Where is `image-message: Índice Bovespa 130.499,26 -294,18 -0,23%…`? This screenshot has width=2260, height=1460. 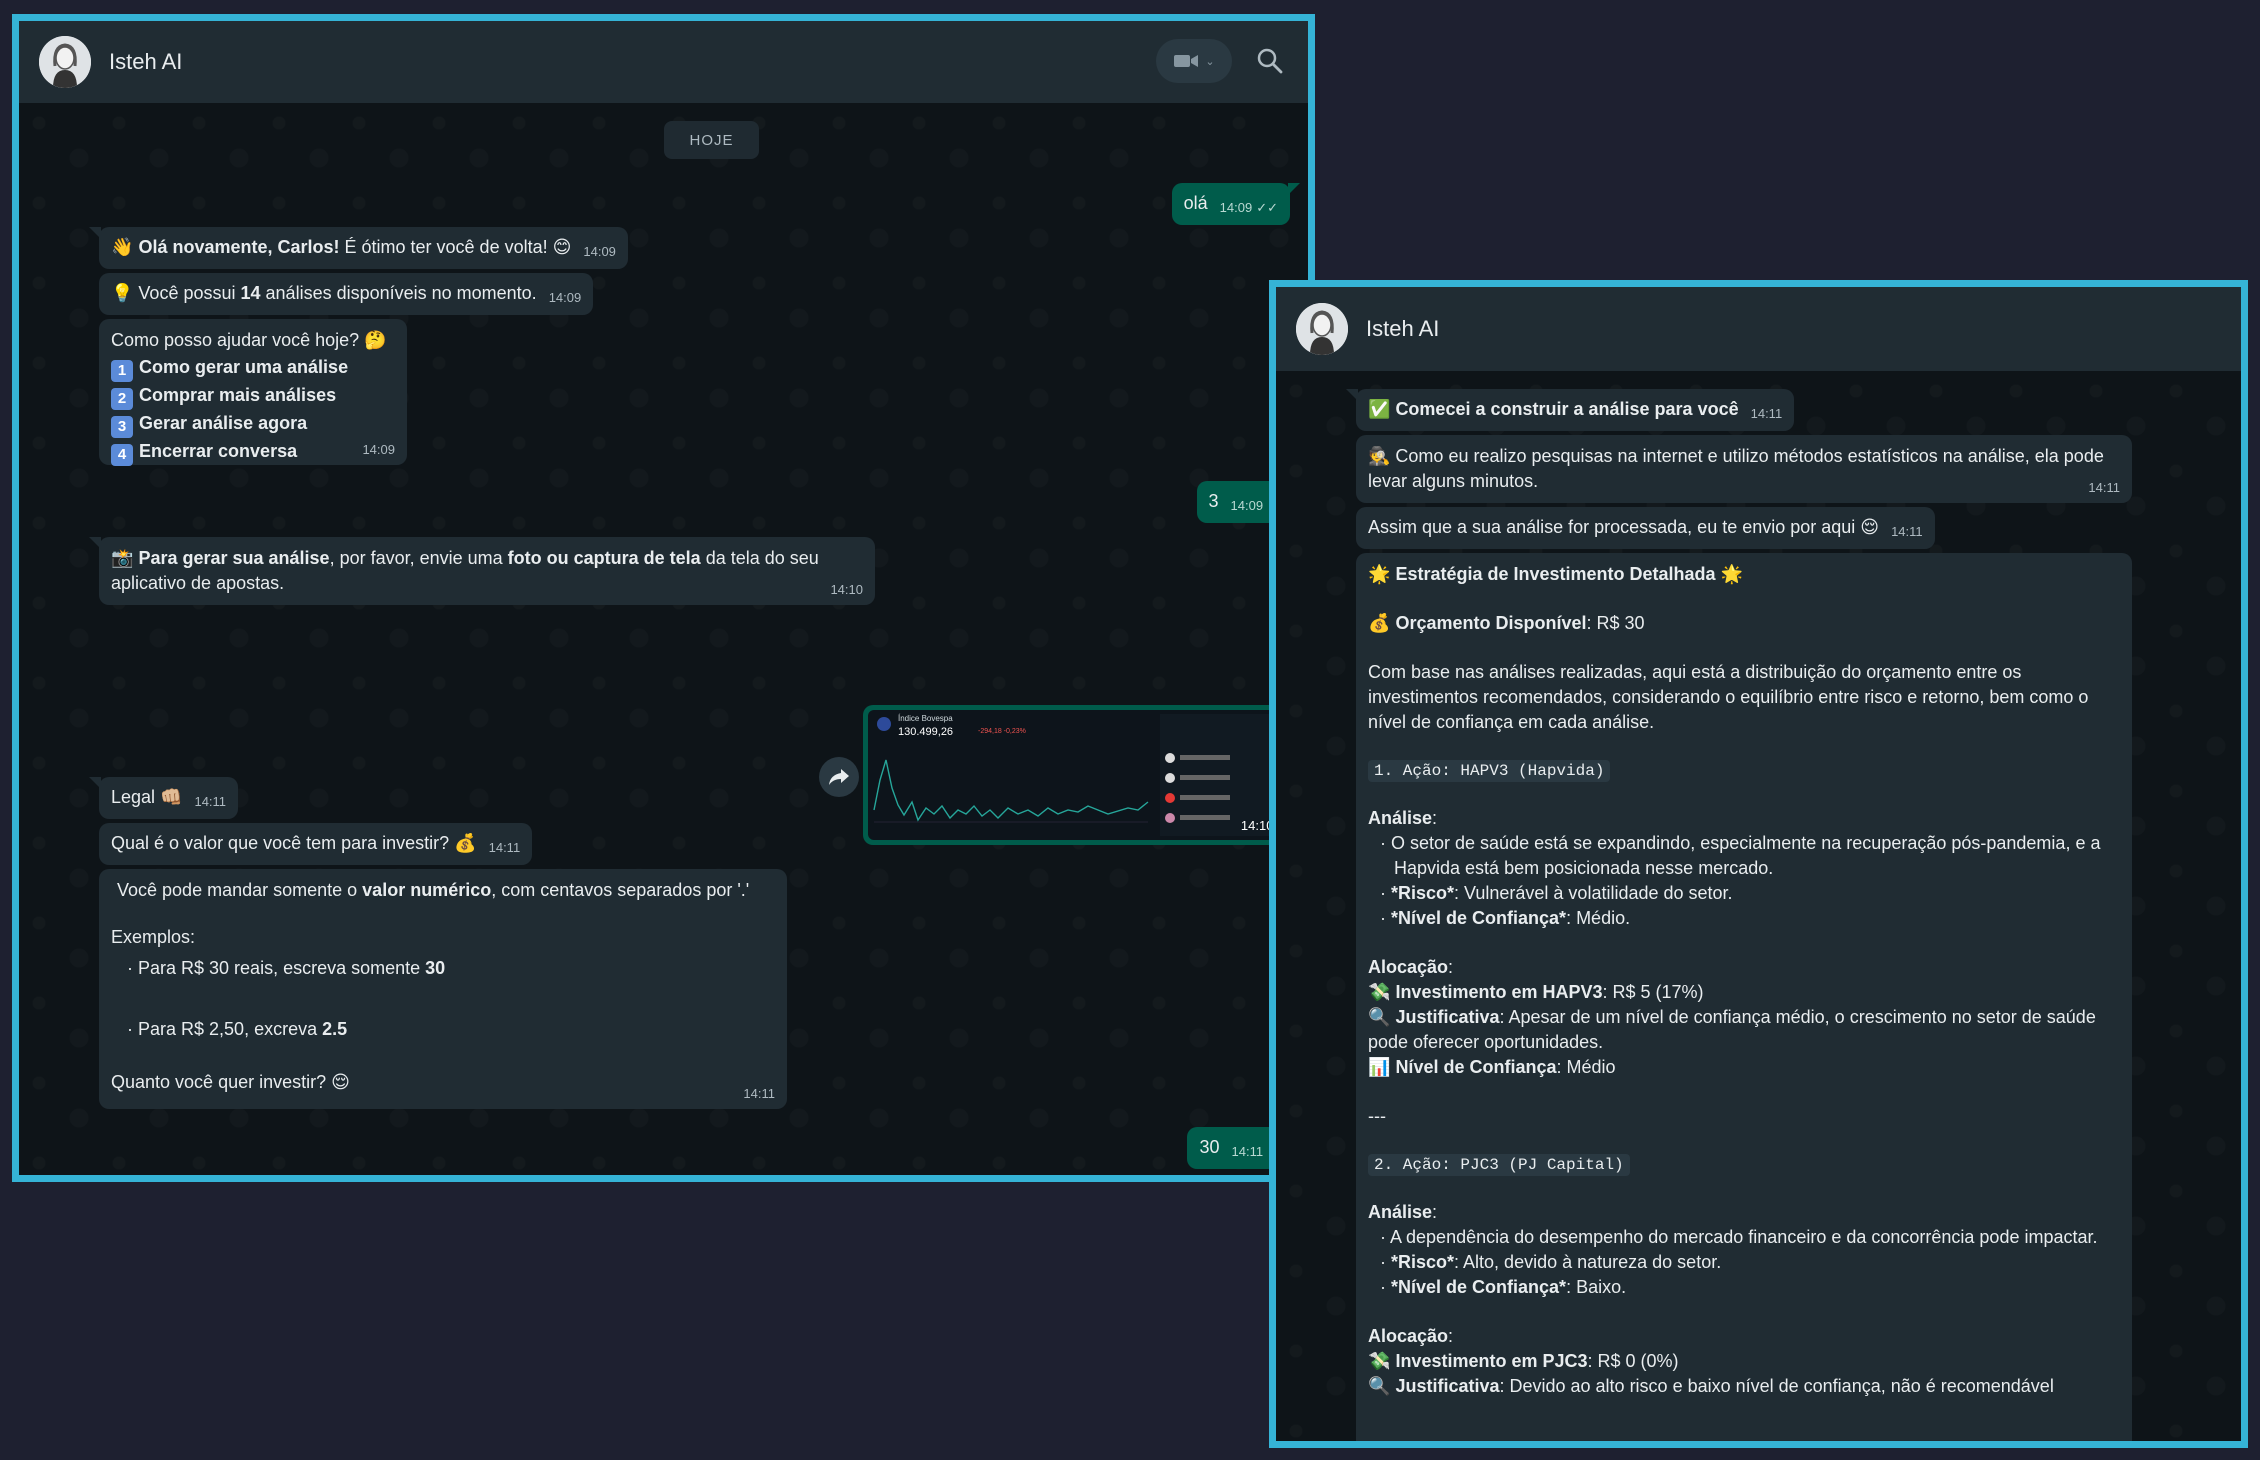 image-message: Índice Bovespa 130.499,26 -294,18 -0,23%… is located at coordinates (1083, 775).